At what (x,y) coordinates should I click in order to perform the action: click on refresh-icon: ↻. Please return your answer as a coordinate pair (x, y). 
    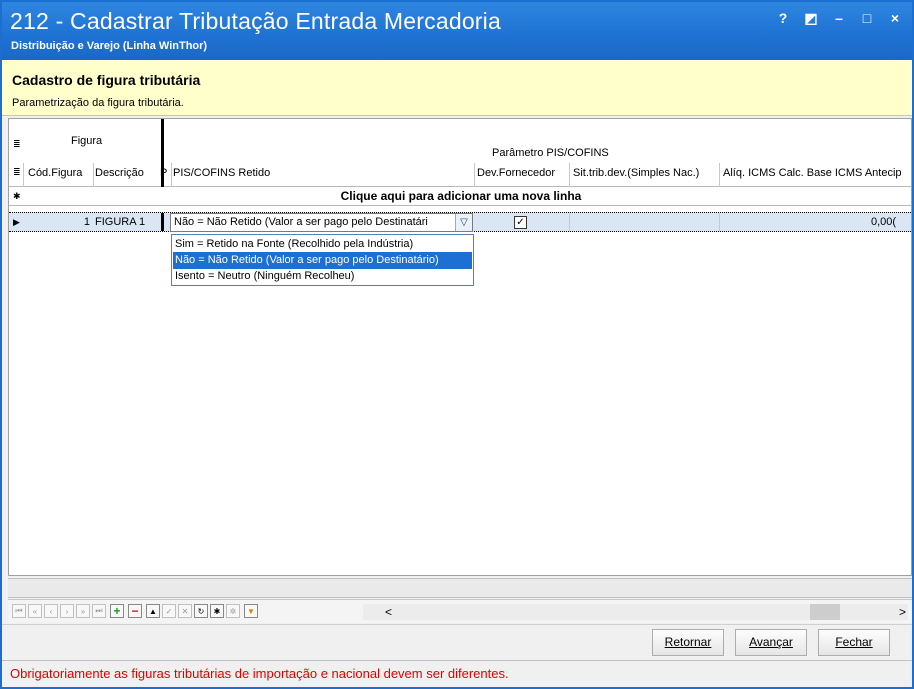
    Looking at the image, I should click on (201, 611).